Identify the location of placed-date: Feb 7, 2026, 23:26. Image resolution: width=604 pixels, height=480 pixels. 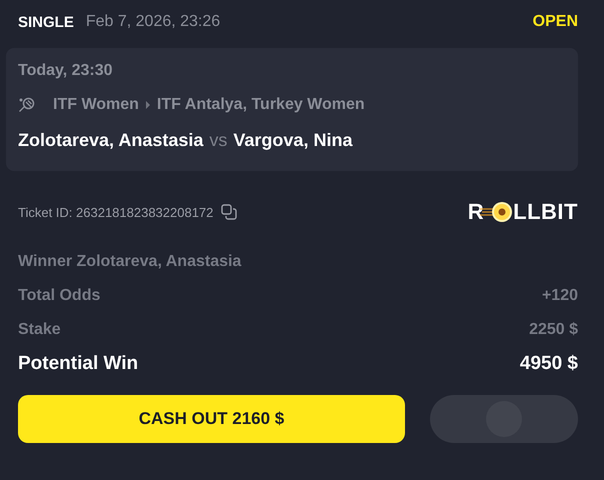
(153, 22).